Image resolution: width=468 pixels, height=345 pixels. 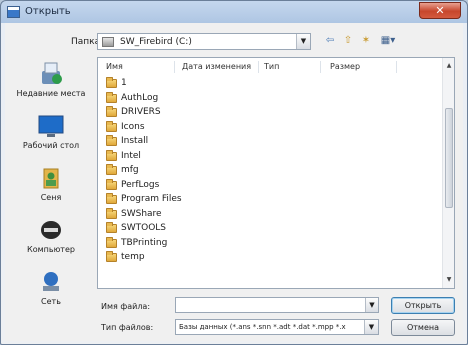 I want to click on filename-input, so click(x=277, y=305).